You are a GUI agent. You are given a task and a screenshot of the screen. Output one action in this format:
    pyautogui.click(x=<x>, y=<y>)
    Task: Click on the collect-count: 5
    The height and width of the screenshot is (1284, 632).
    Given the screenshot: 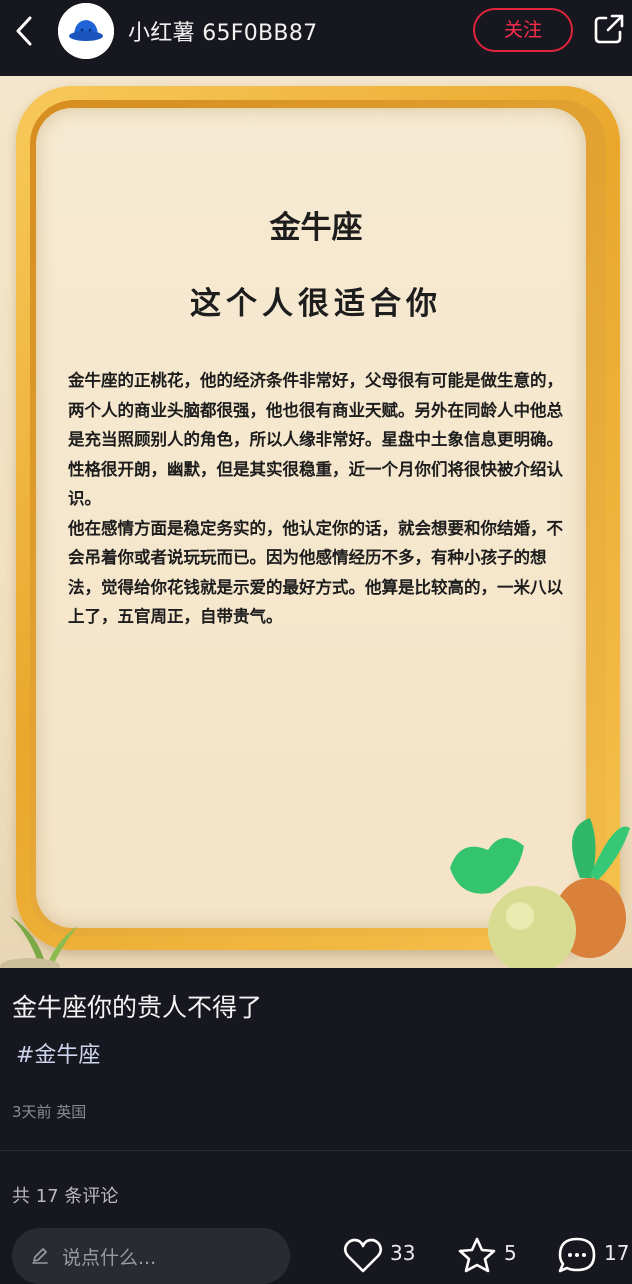 What is the action you would take?
    pyautogui.click(x=510, y=1253)
    